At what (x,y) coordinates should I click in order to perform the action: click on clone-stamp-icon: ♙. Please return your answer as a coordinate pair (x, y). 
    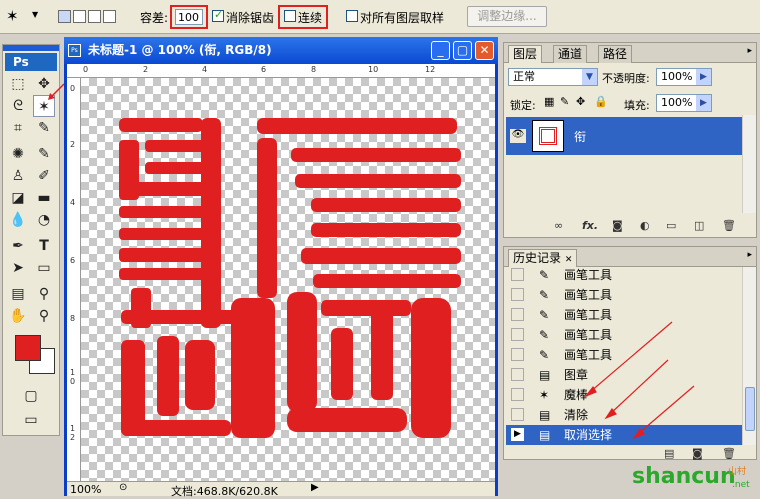
    Looking at the image, I should click on (18, 176).